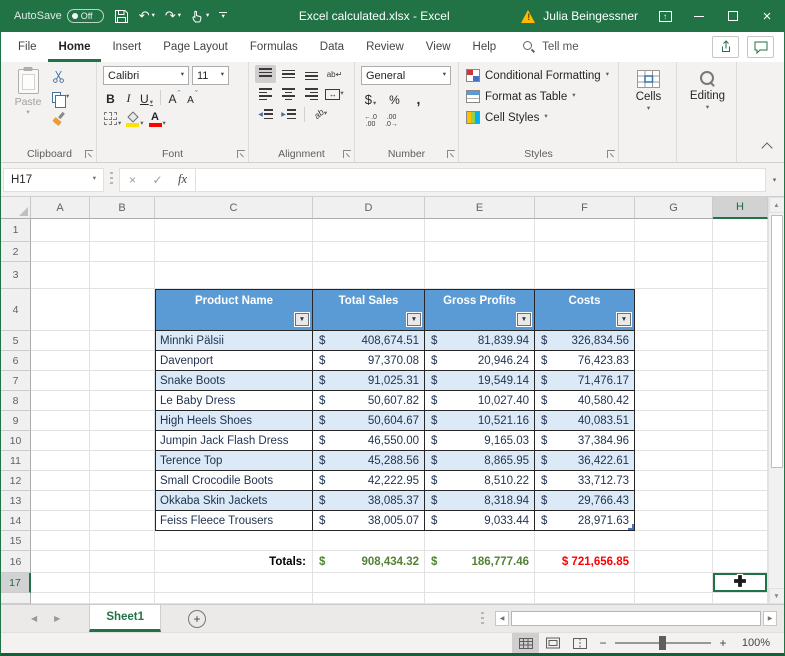  Describe the element at coordinates (311, 94) in the screenshot. I see `align-right-button` at that location.